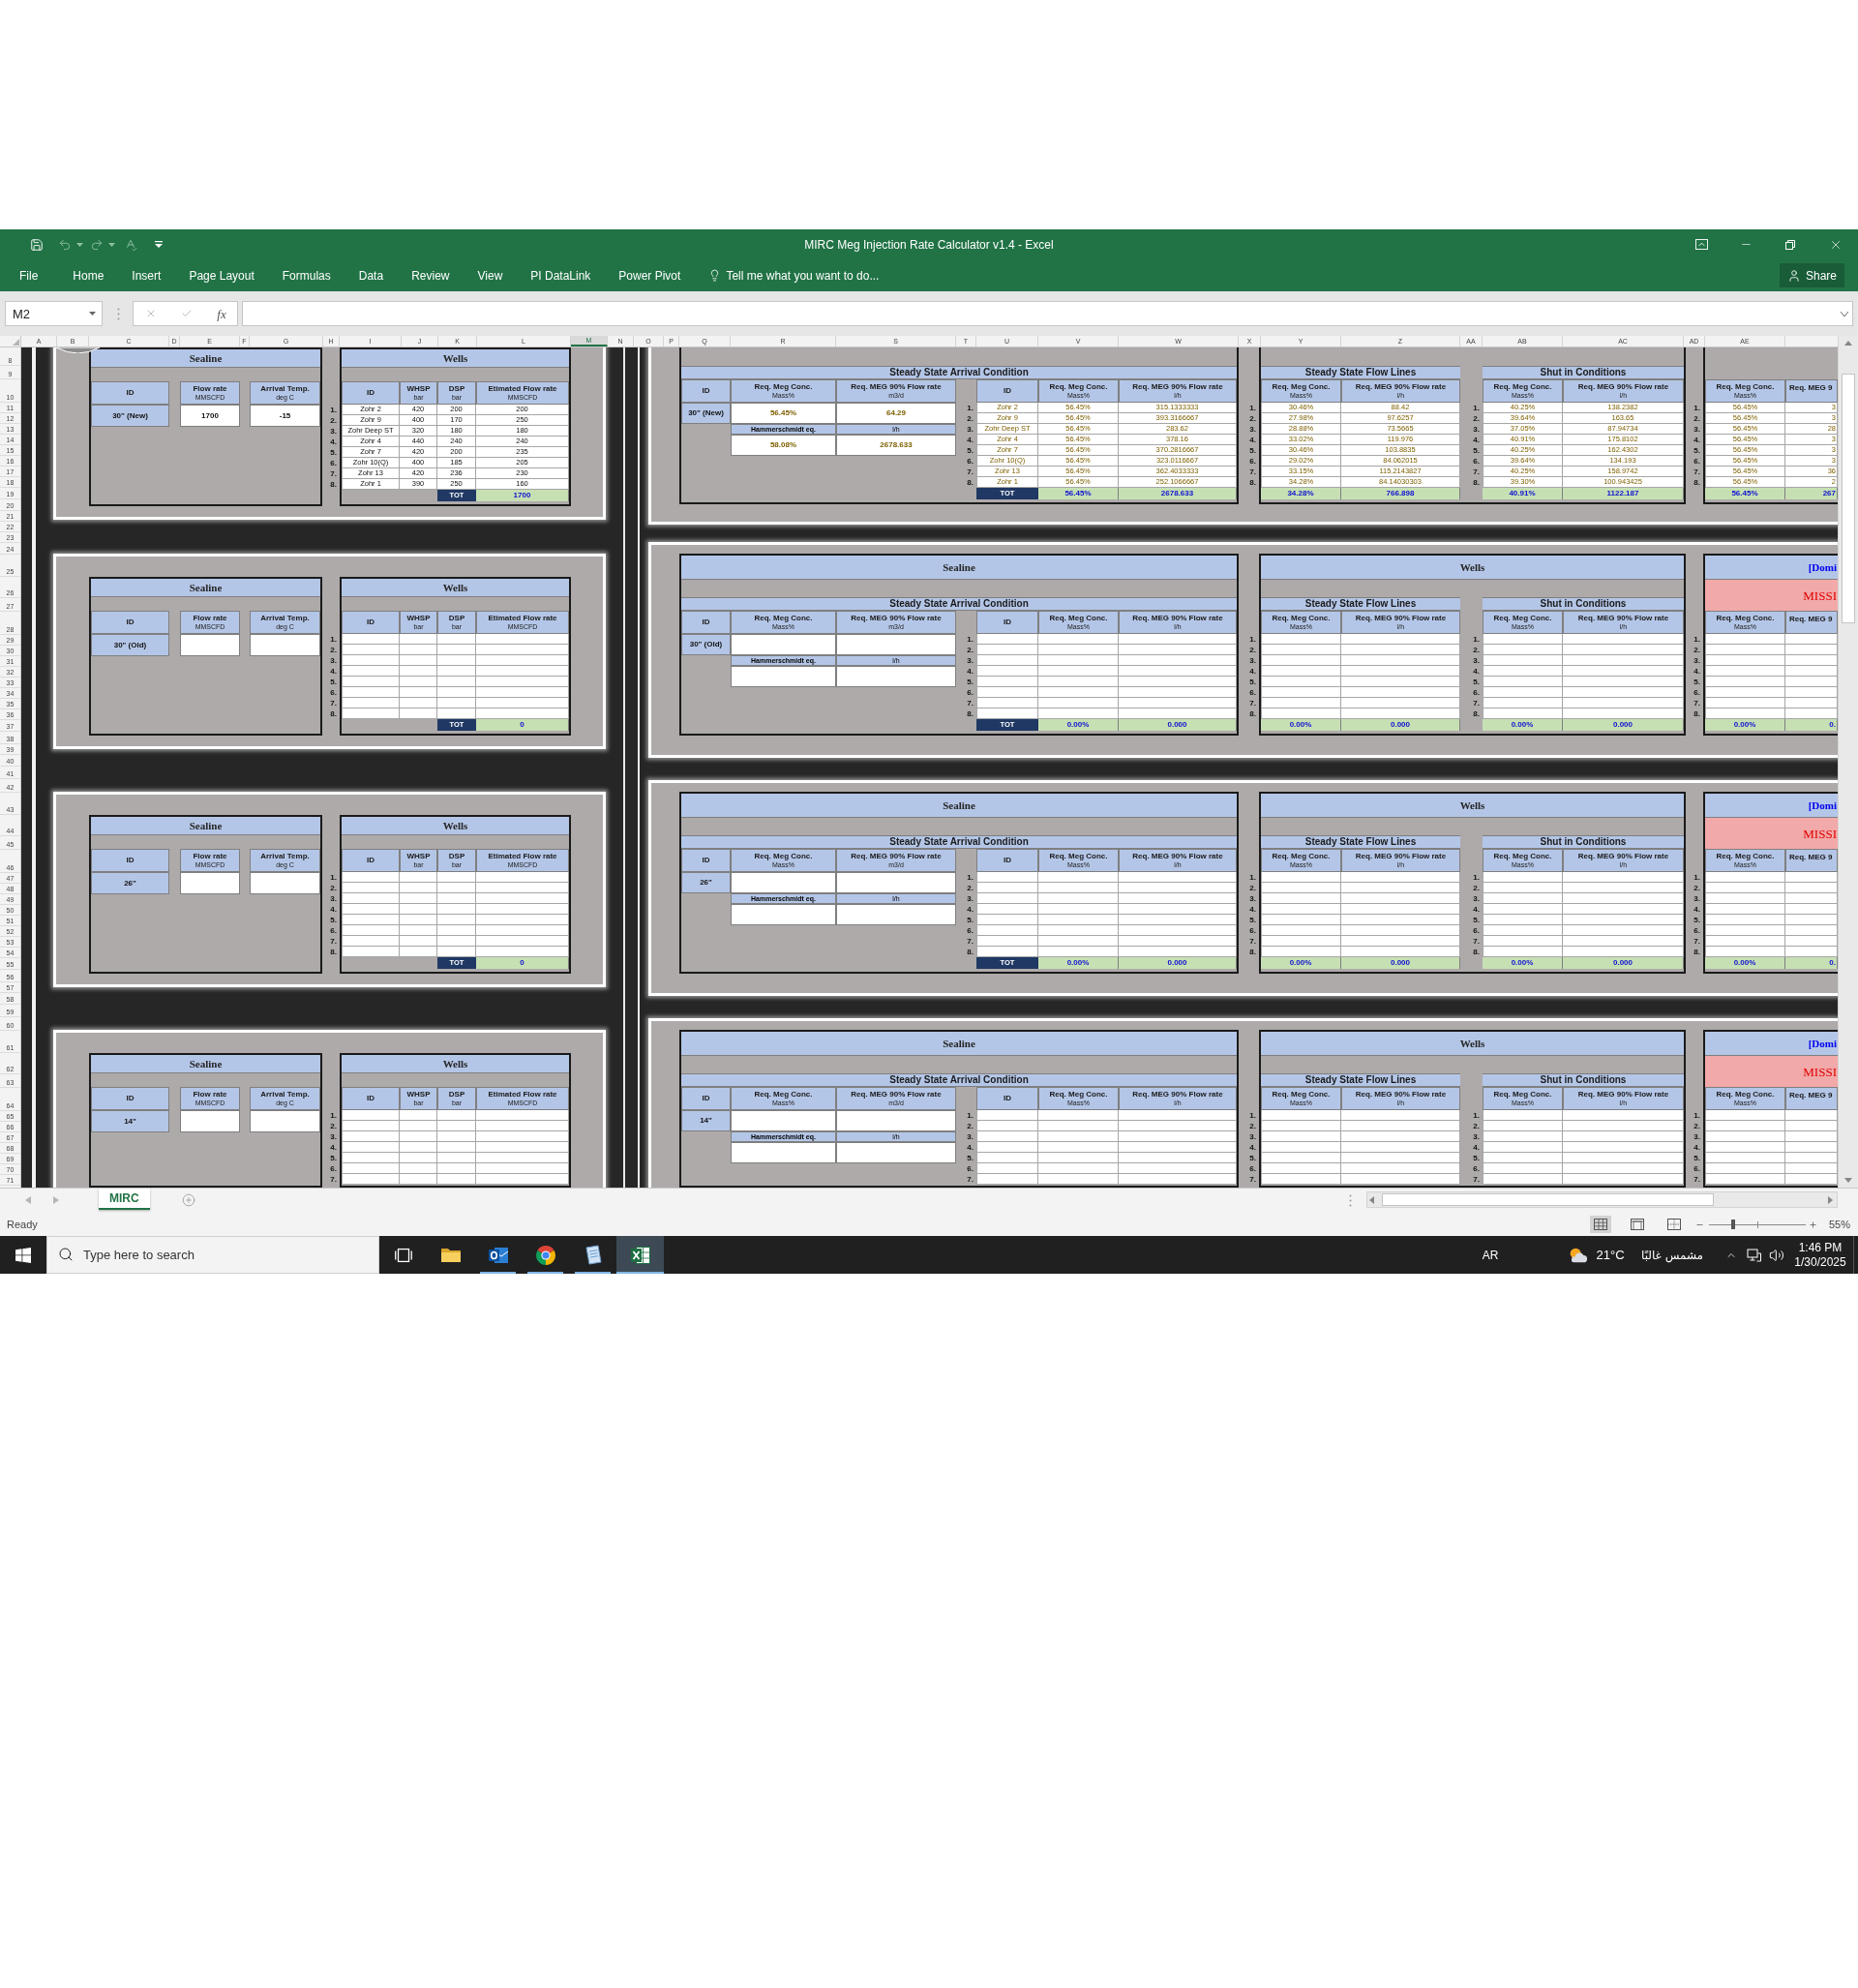 The image size is (1858, 1988). Describe the element at coordinates (92, 314) in the screenshot. I see `caret-icon` at that location.